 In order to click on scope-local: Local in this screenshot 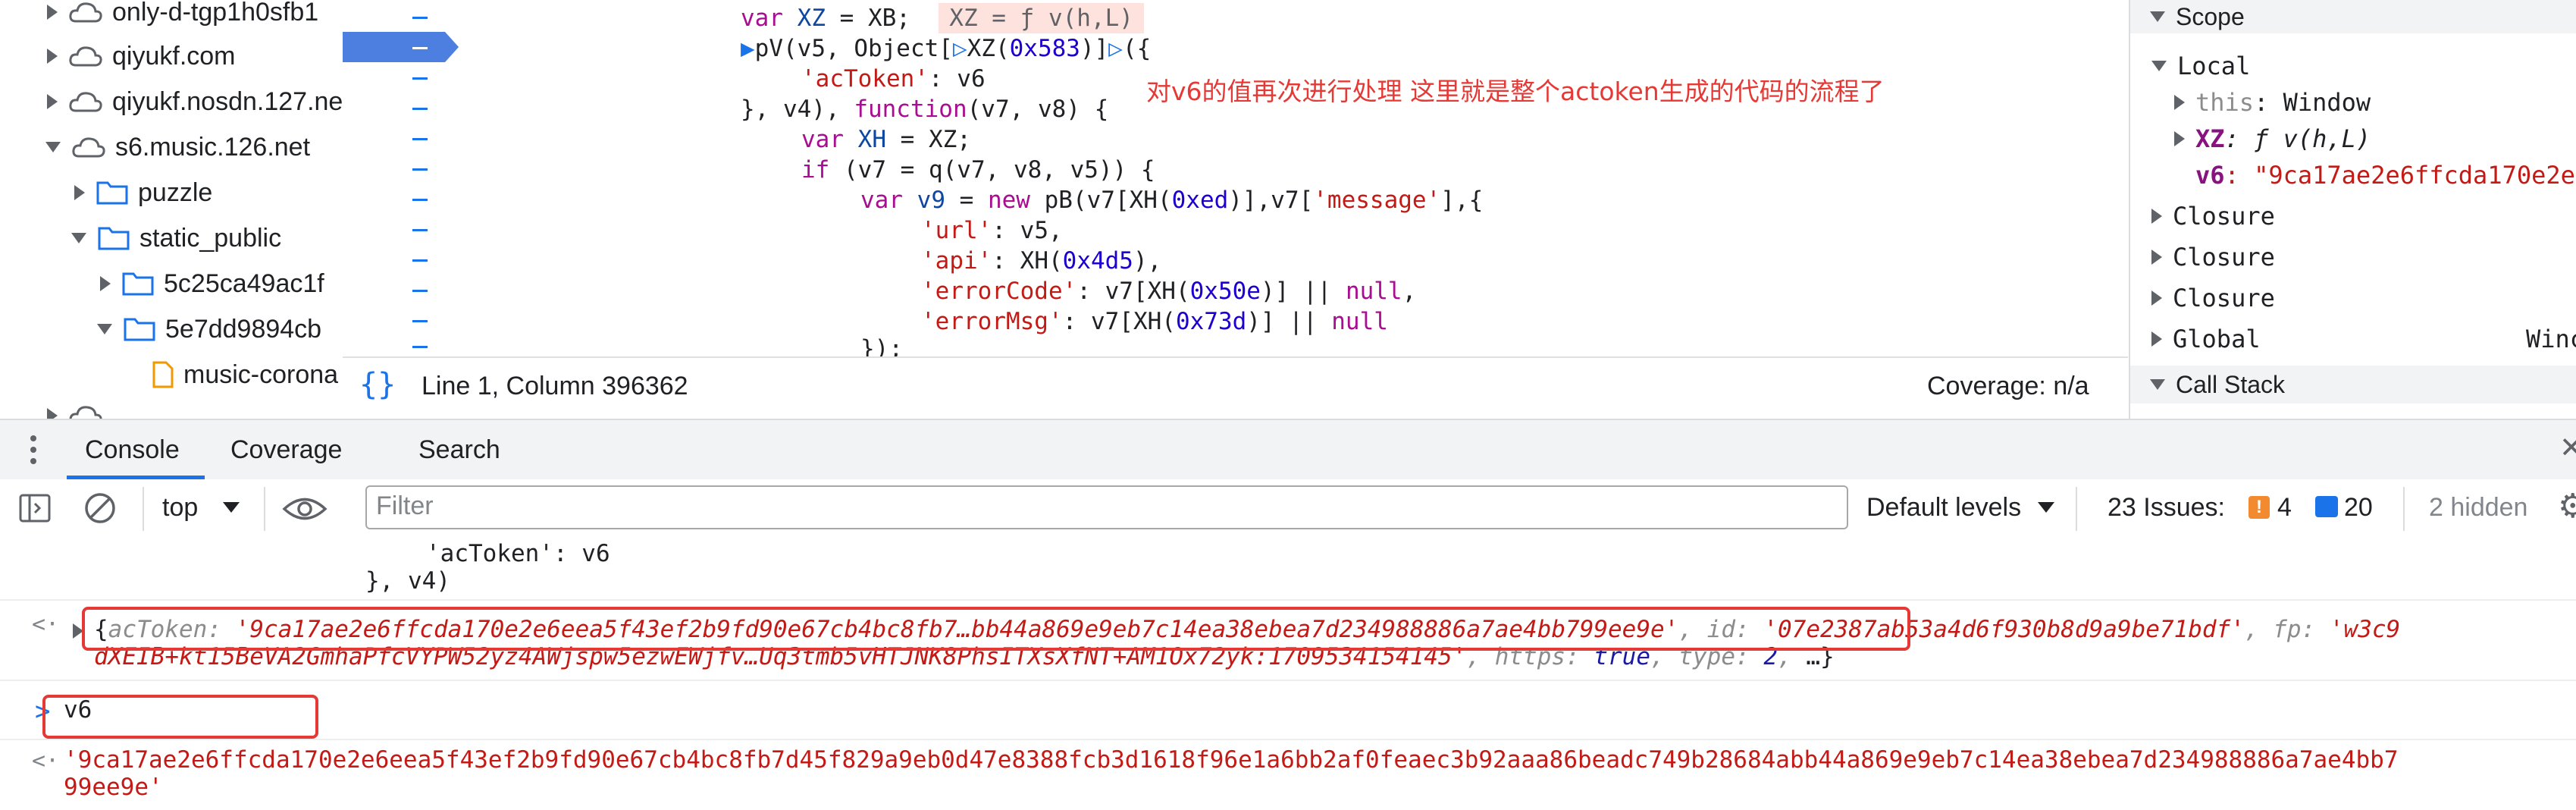, I will do `click(2200, 66)`.